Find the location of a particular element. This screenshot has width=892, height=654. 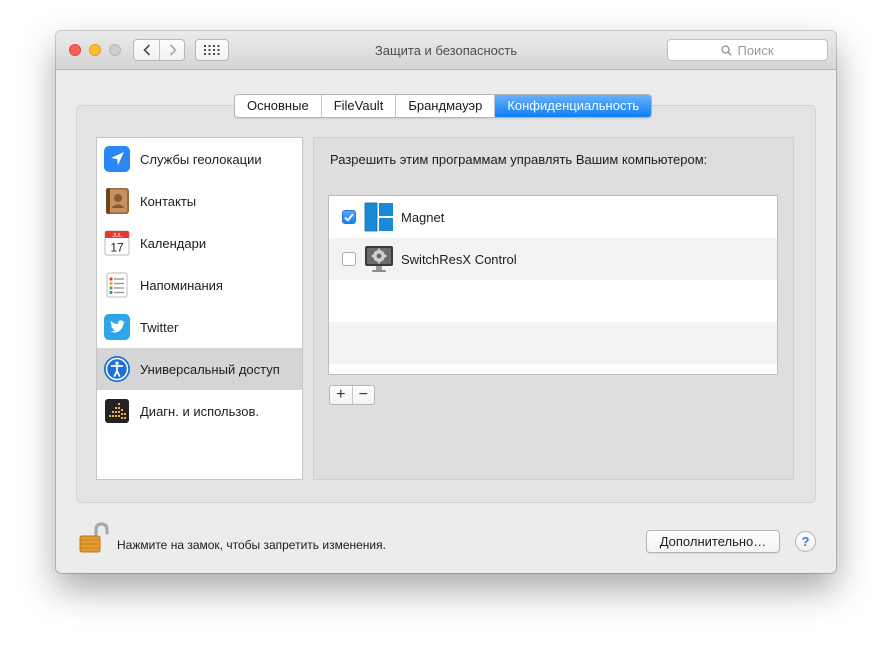

sidebar-item-label: Календари is located at coordinates (173, 243).